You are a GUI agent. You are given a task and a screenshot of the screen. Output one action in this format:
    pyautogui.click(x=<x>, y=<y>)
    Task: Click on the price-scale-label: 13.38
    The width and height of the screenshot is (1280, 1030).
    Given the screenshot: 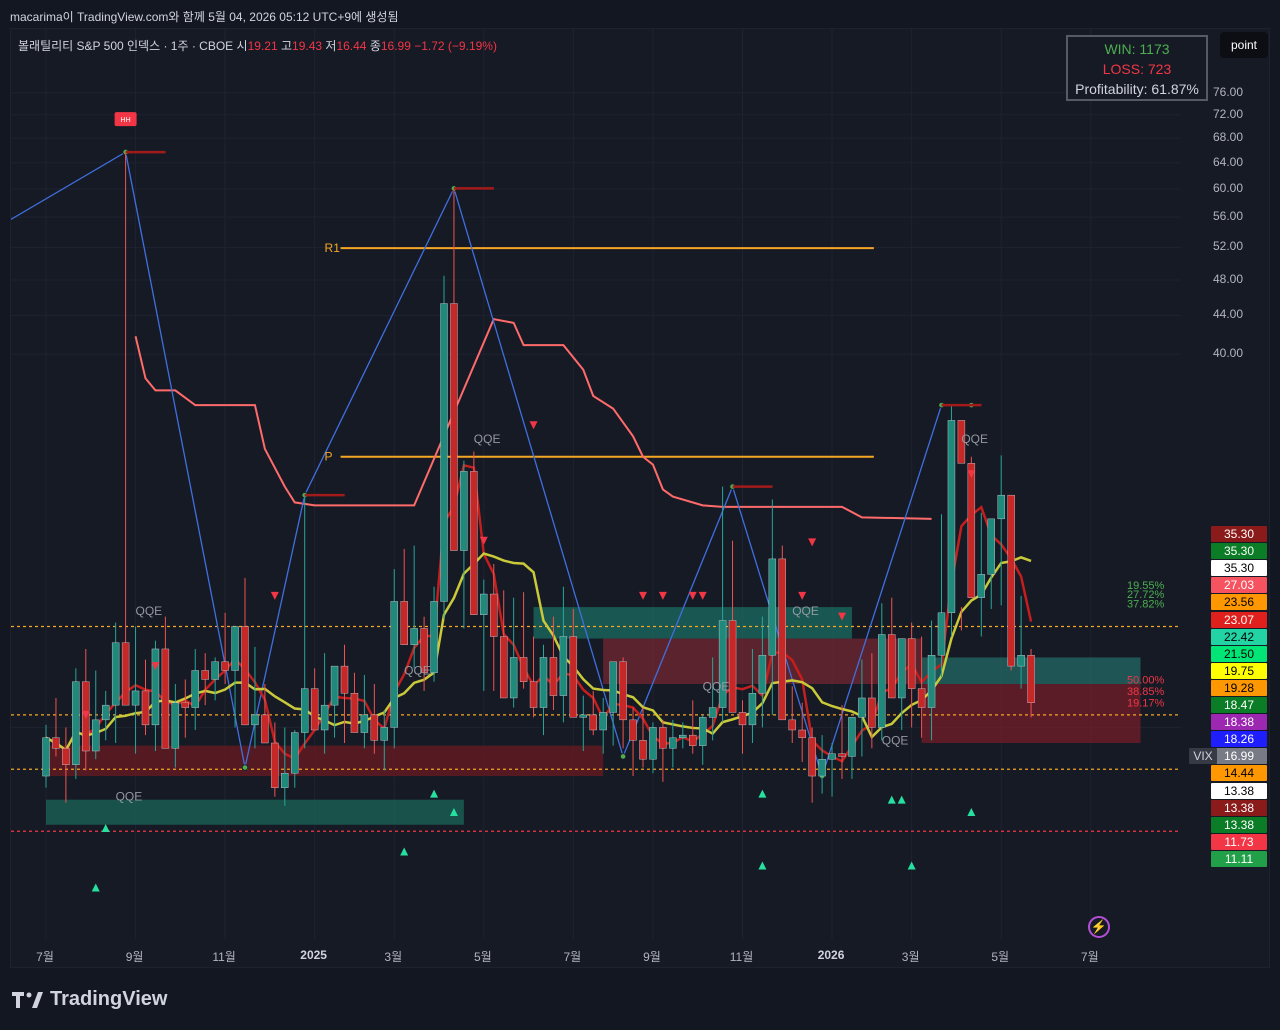 What is the action you would take?
    pyautogui.click(x=1239, y=807)
    